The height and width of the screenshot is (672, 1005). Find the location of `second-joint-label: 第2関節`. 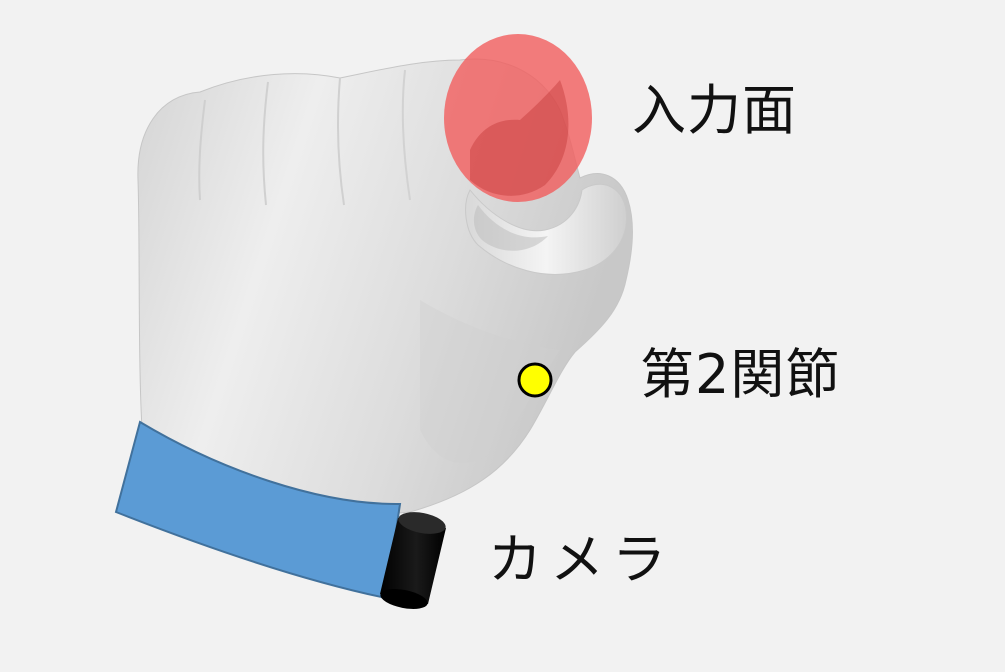

second-joint-label: 第2関節 is located at coordinates (740, 374).